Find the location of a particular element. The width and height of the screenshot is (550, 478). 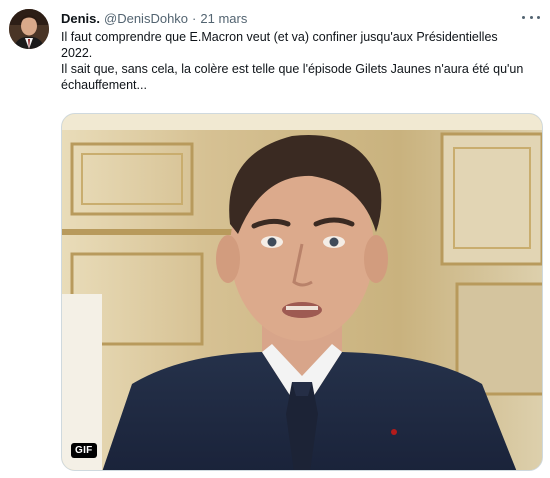

user-handle: @DenisDohko is located at coordinates (146, 18).